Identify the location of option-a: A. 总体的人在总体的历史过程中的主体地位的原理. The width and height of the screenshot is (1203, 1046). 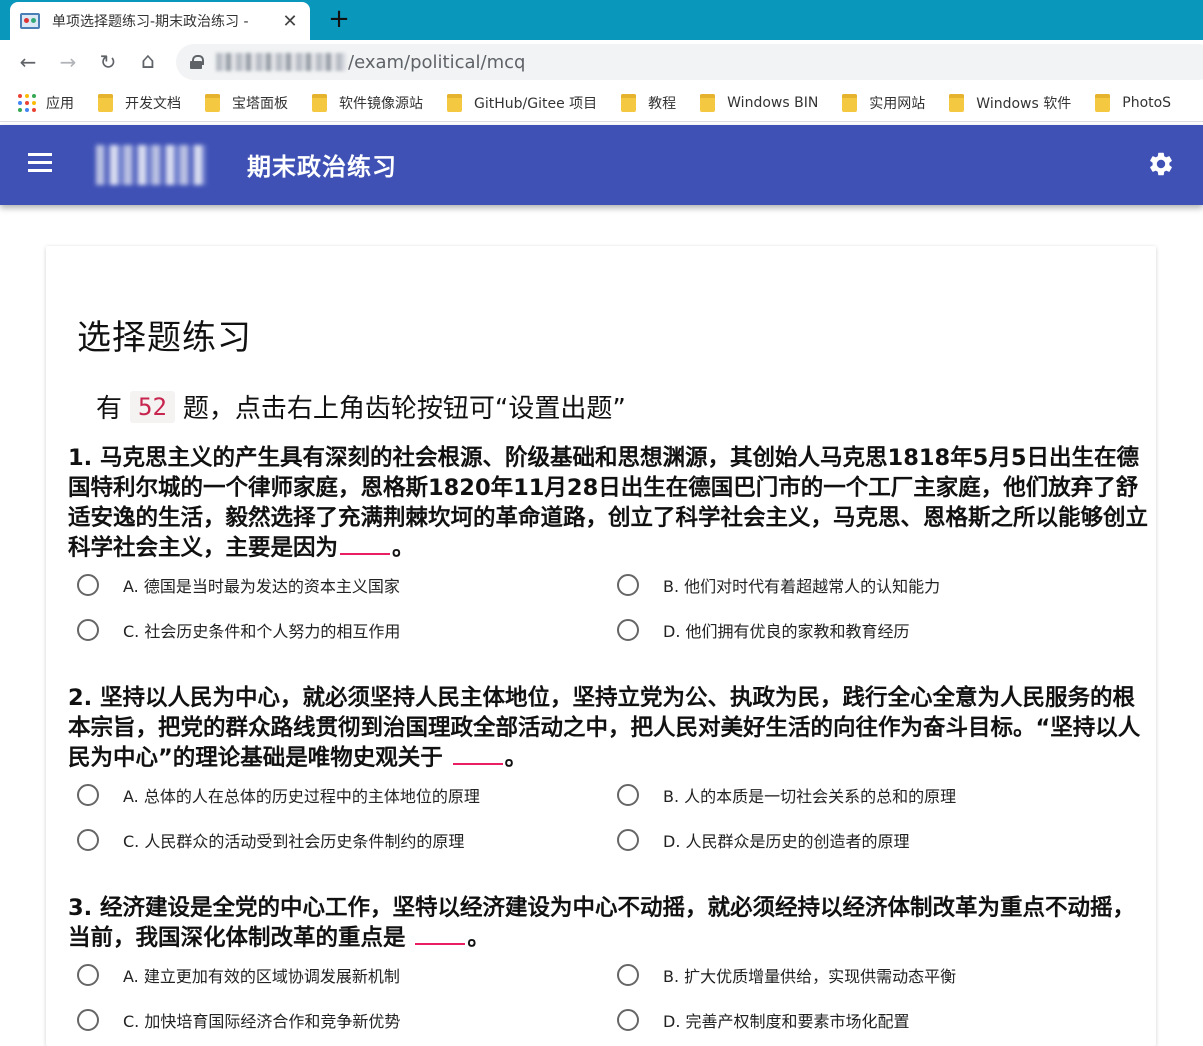
(278, 795).